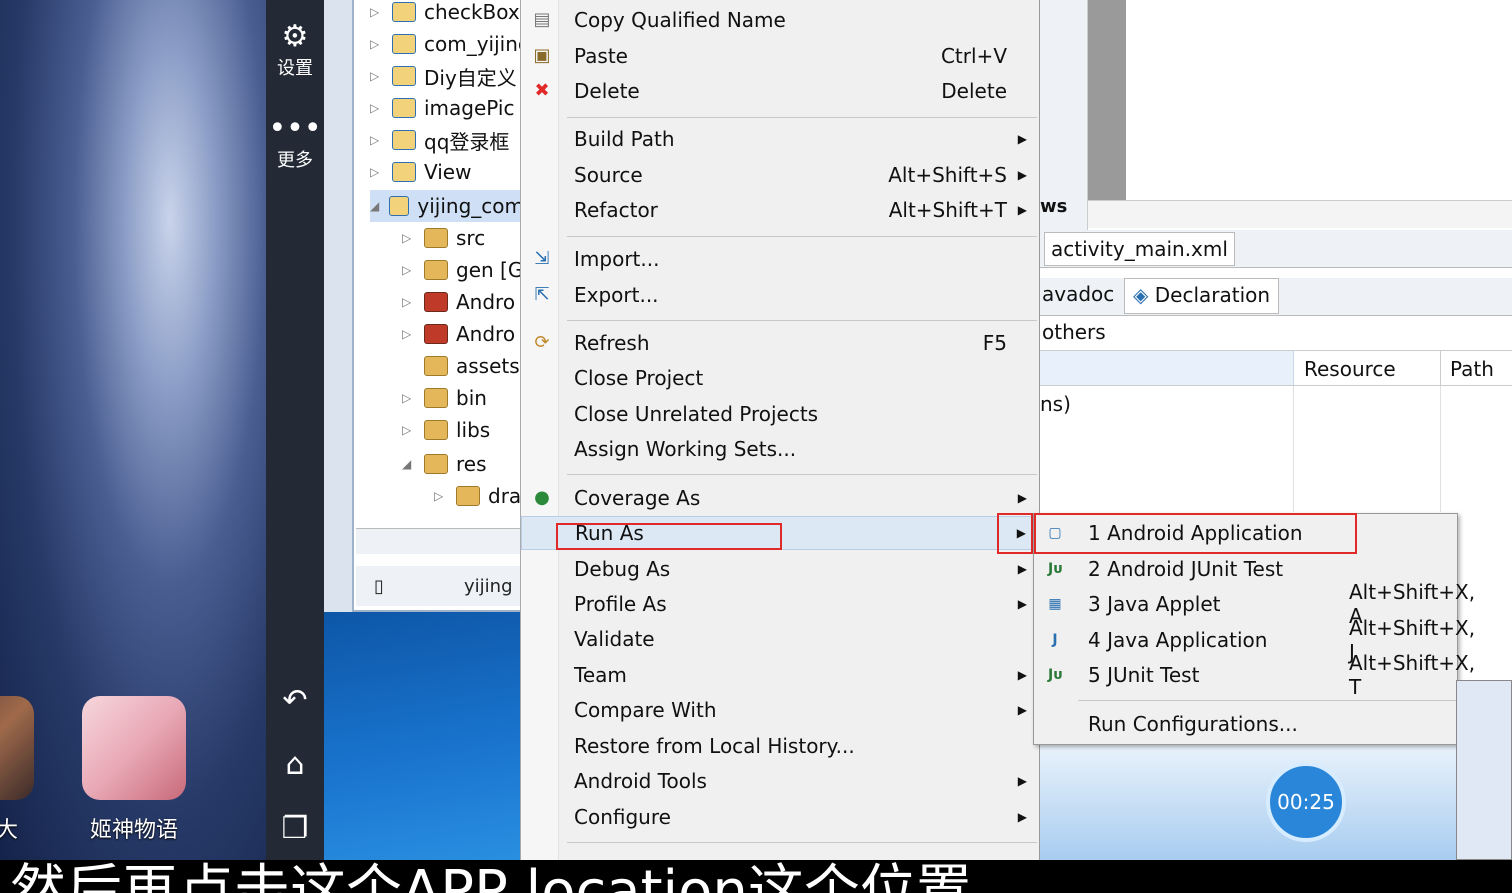 The height and width of the screenshot is (893, 1512). I want to click on menu-item-profile-as: Profile As ▶, so click(780, 604).